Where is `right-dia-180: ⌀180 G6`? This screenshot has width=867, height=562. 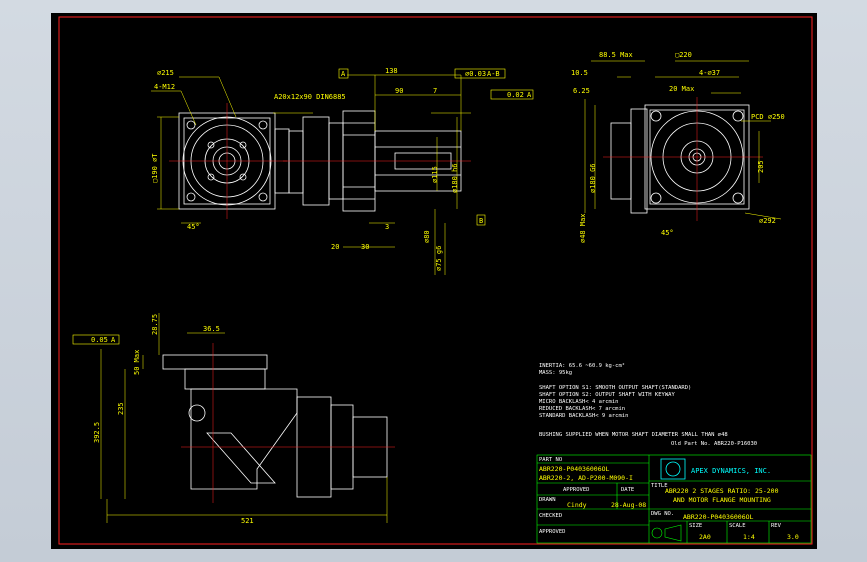
right-dia-180: ⌀180 G6 is located at coordinates (593, 178).